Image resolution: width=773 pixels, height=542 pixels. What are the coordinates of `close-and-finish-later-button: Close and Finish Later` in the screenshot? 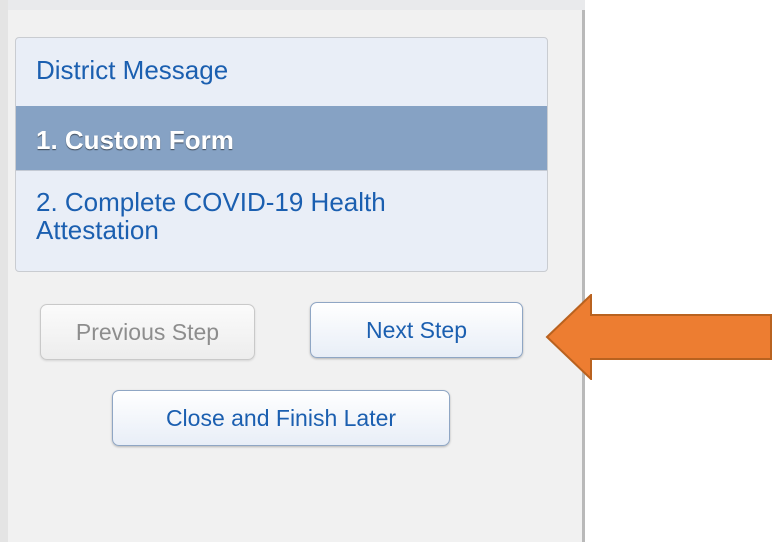 It's located at (281, 418).